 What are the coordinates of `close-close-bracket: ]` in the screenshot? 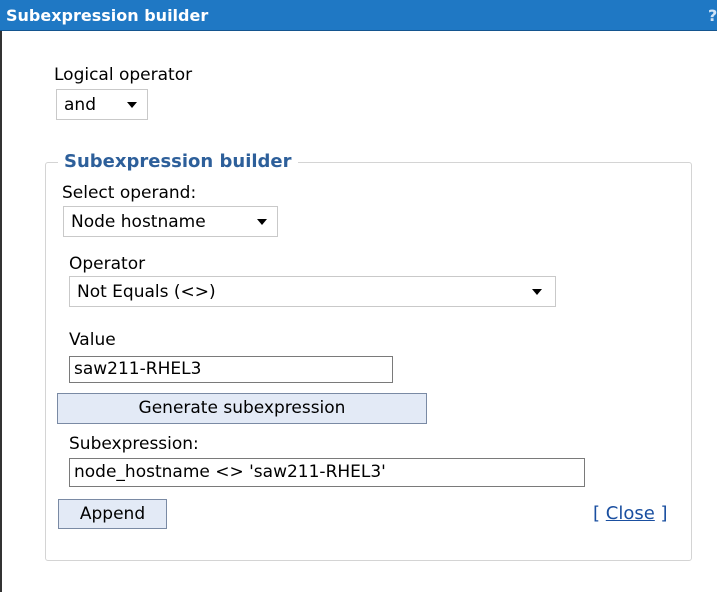 It's located at (664, 513).